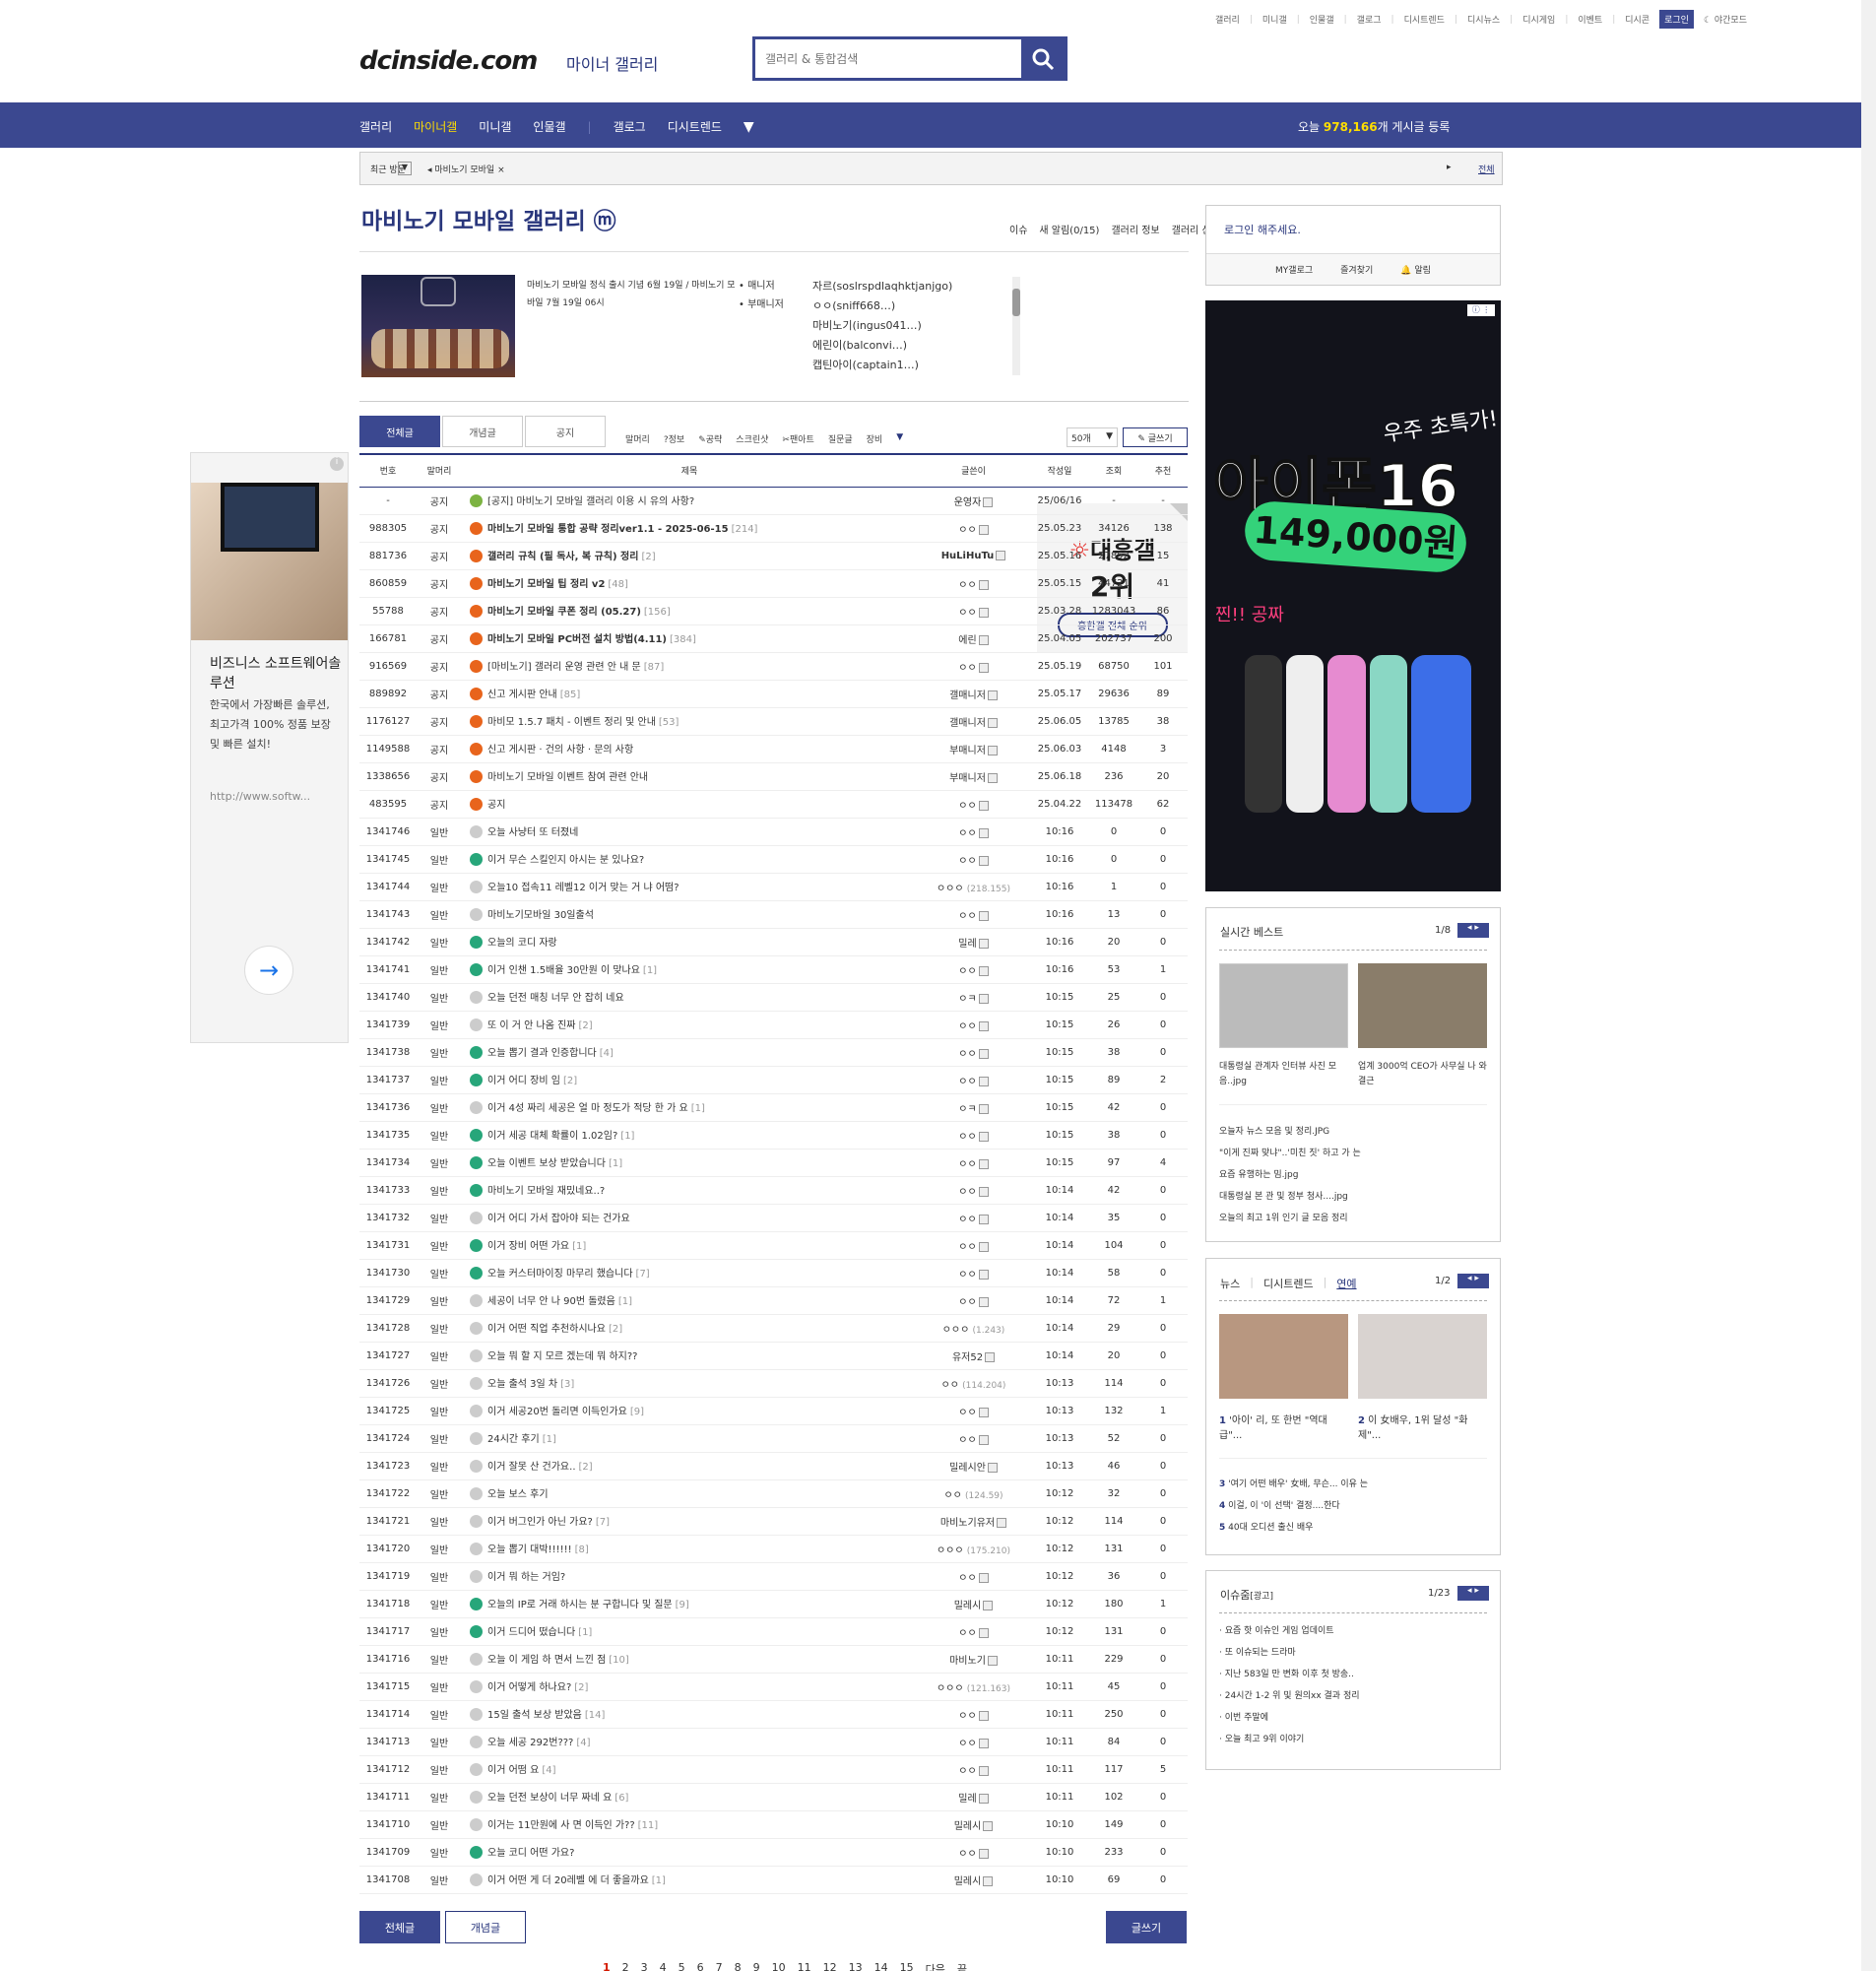  Describe the element at coordinates (556, 999) in the screenshot. I see `post-title: 오늘 던전 매칭 너무 안 잡히 네요` at that location.